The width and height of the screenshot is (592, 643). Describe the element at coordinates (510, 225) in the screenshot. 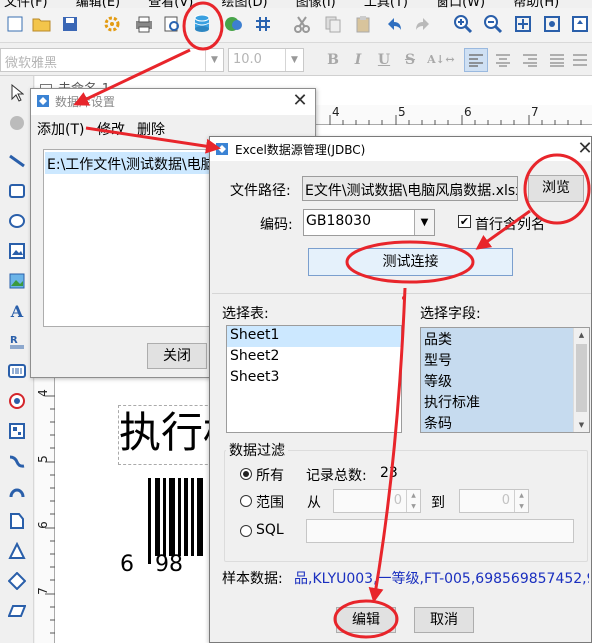

I see `first-row-label: 首行含列名` at that location.